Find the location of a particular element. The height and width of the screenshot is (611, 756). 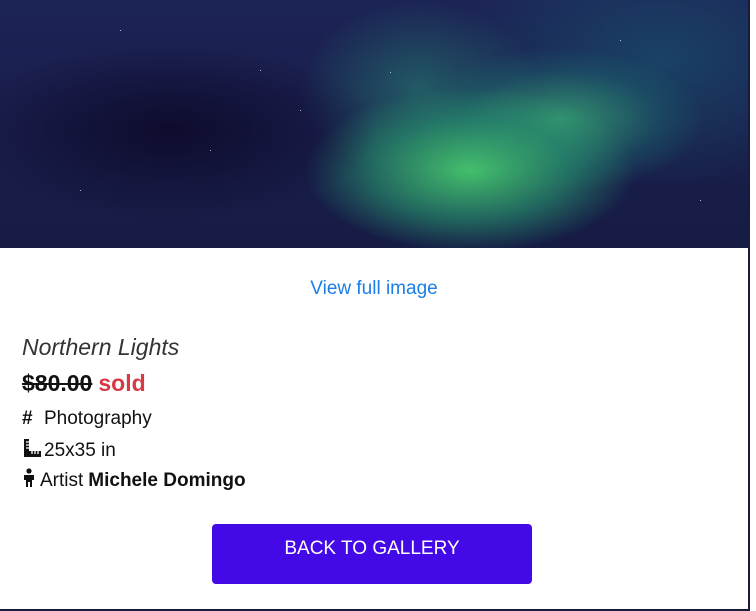

category-row: # Photography is located at coordinates (87, 419).